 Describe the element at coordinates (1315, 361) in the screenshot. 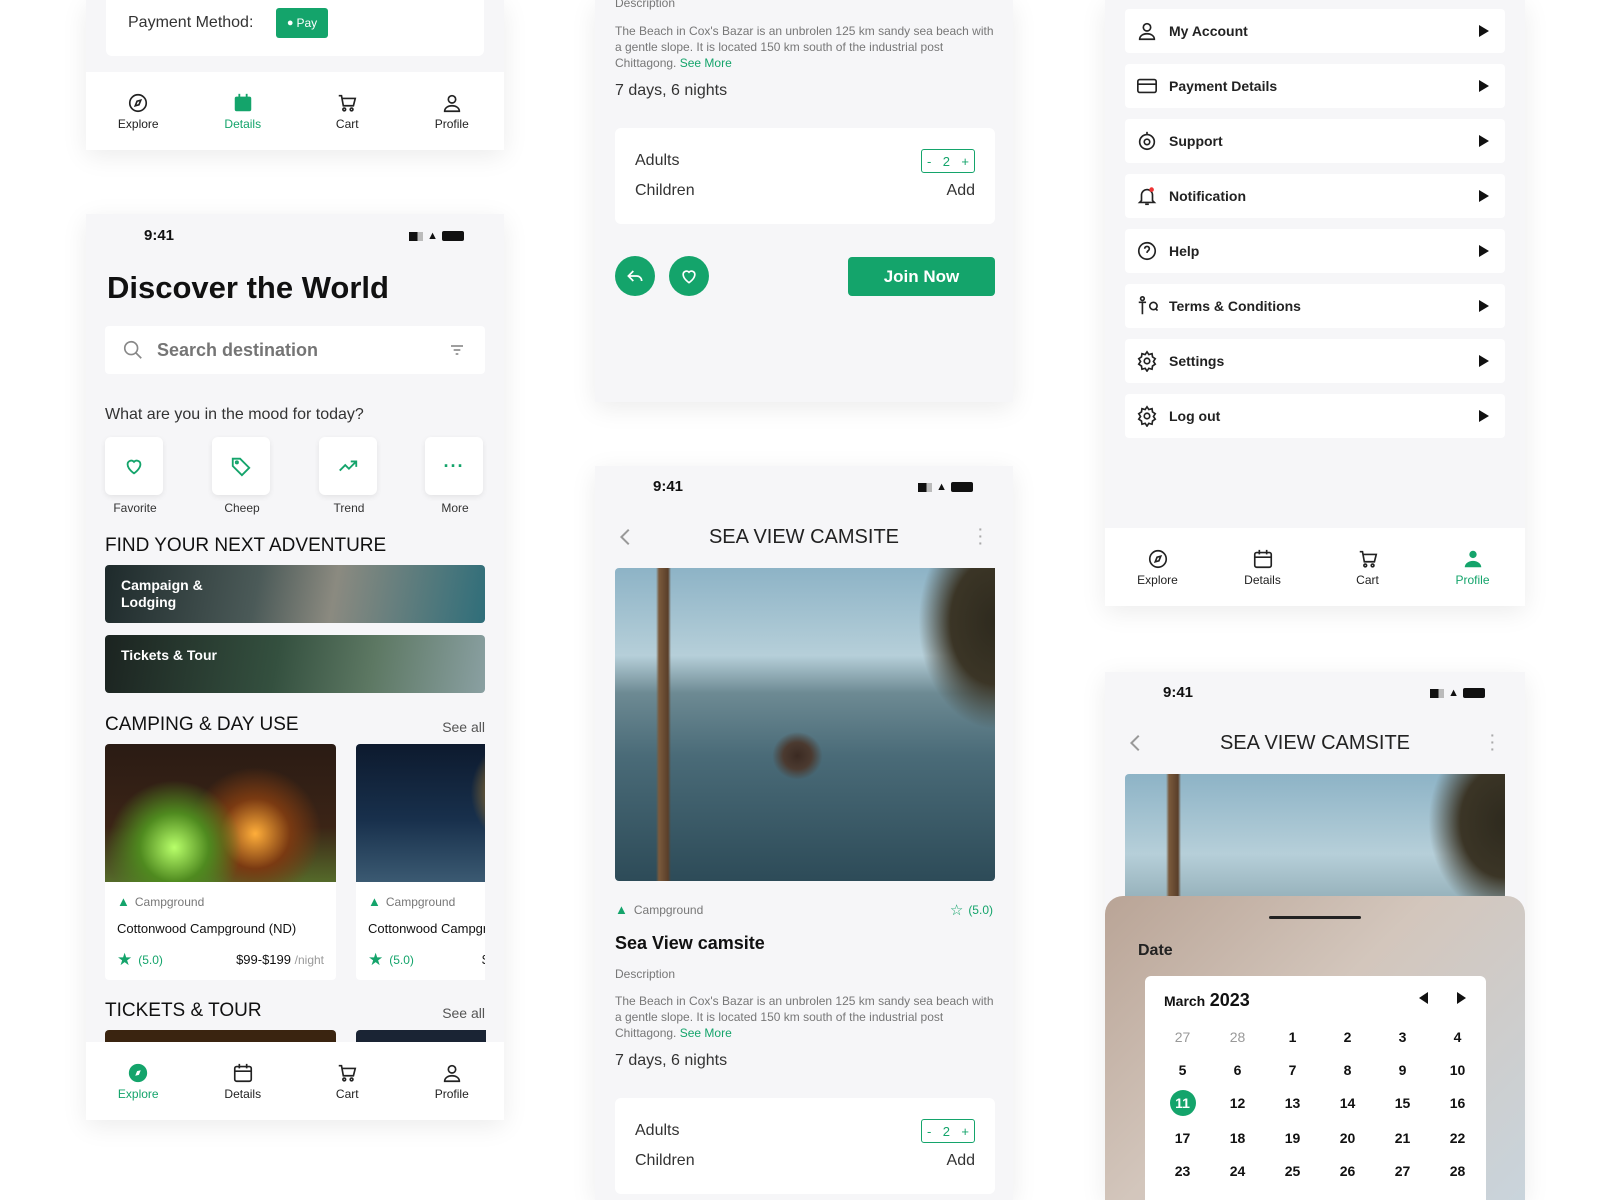

I see `menu-settings: Settings` at that location.